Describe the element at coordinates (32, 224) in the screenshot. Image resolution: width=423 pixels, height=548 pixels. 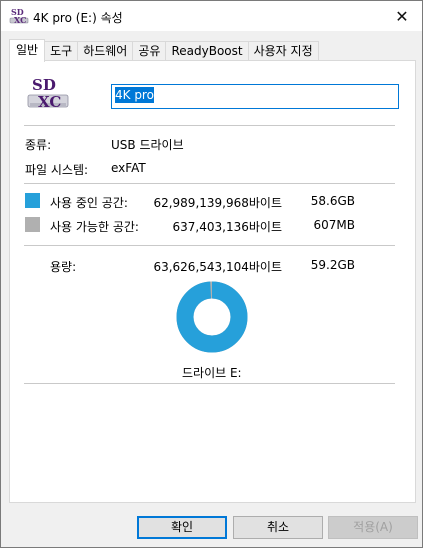
I see `free-space-swatch` at that location.